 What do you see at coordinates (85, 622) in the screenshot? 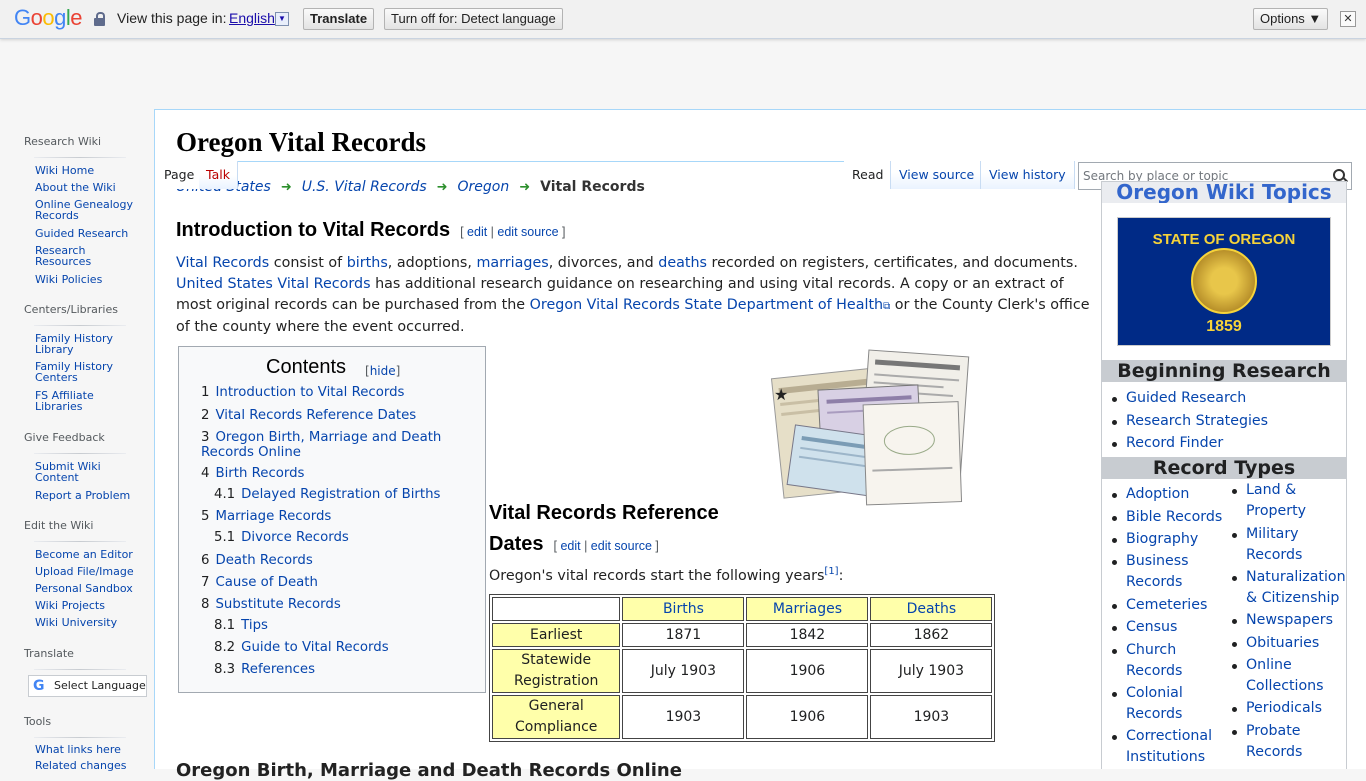
I see `sidebar-item-wiki-university: Wiki University` at bounding box center [85, 622].